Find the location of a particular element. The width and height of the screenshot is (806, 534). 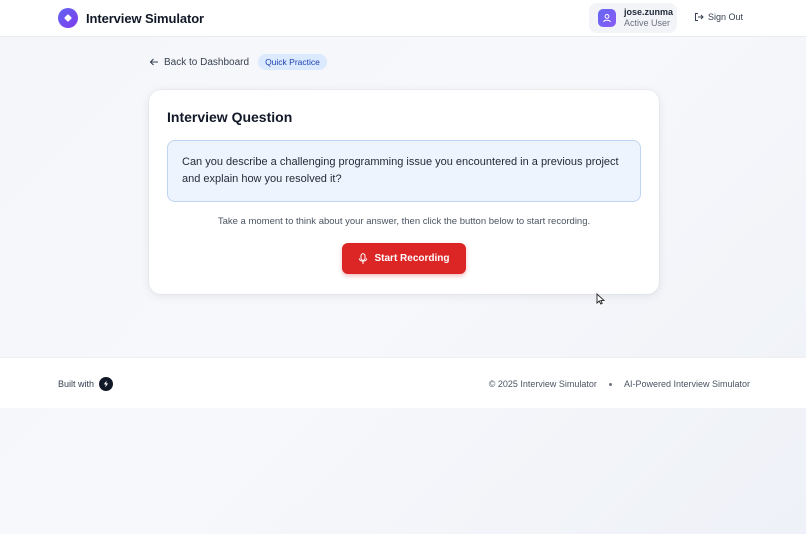

user-name: jose.zunma is located at coordinates (649, 12).